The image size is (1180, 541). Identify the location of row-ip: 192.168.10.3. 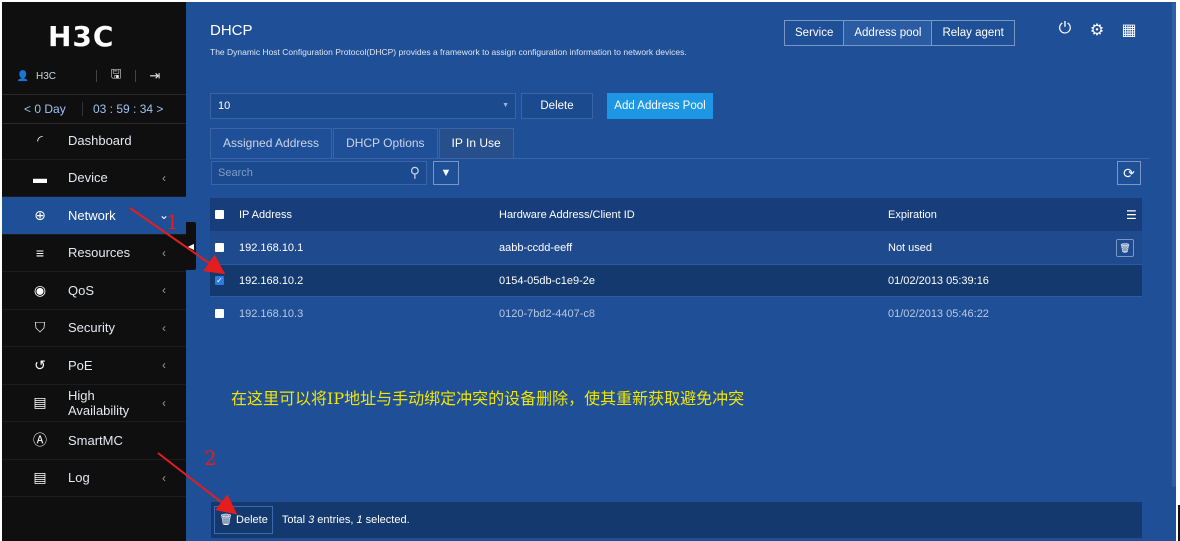
(271, 313).